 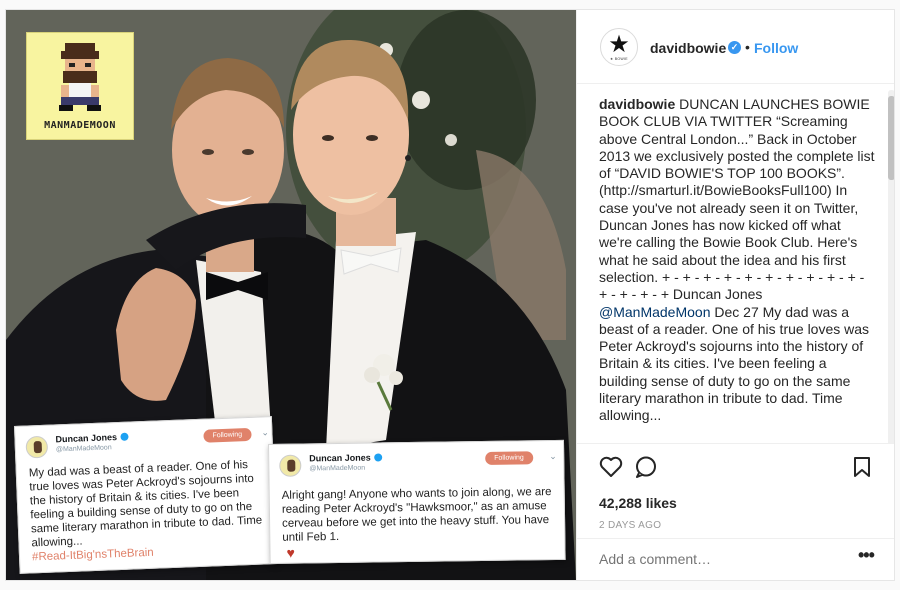 What do you see at coordinates (630, 525) in the screenshot?
I see `post-timestamp: 2 DAYS AGO` at bounding box center [630, 525].